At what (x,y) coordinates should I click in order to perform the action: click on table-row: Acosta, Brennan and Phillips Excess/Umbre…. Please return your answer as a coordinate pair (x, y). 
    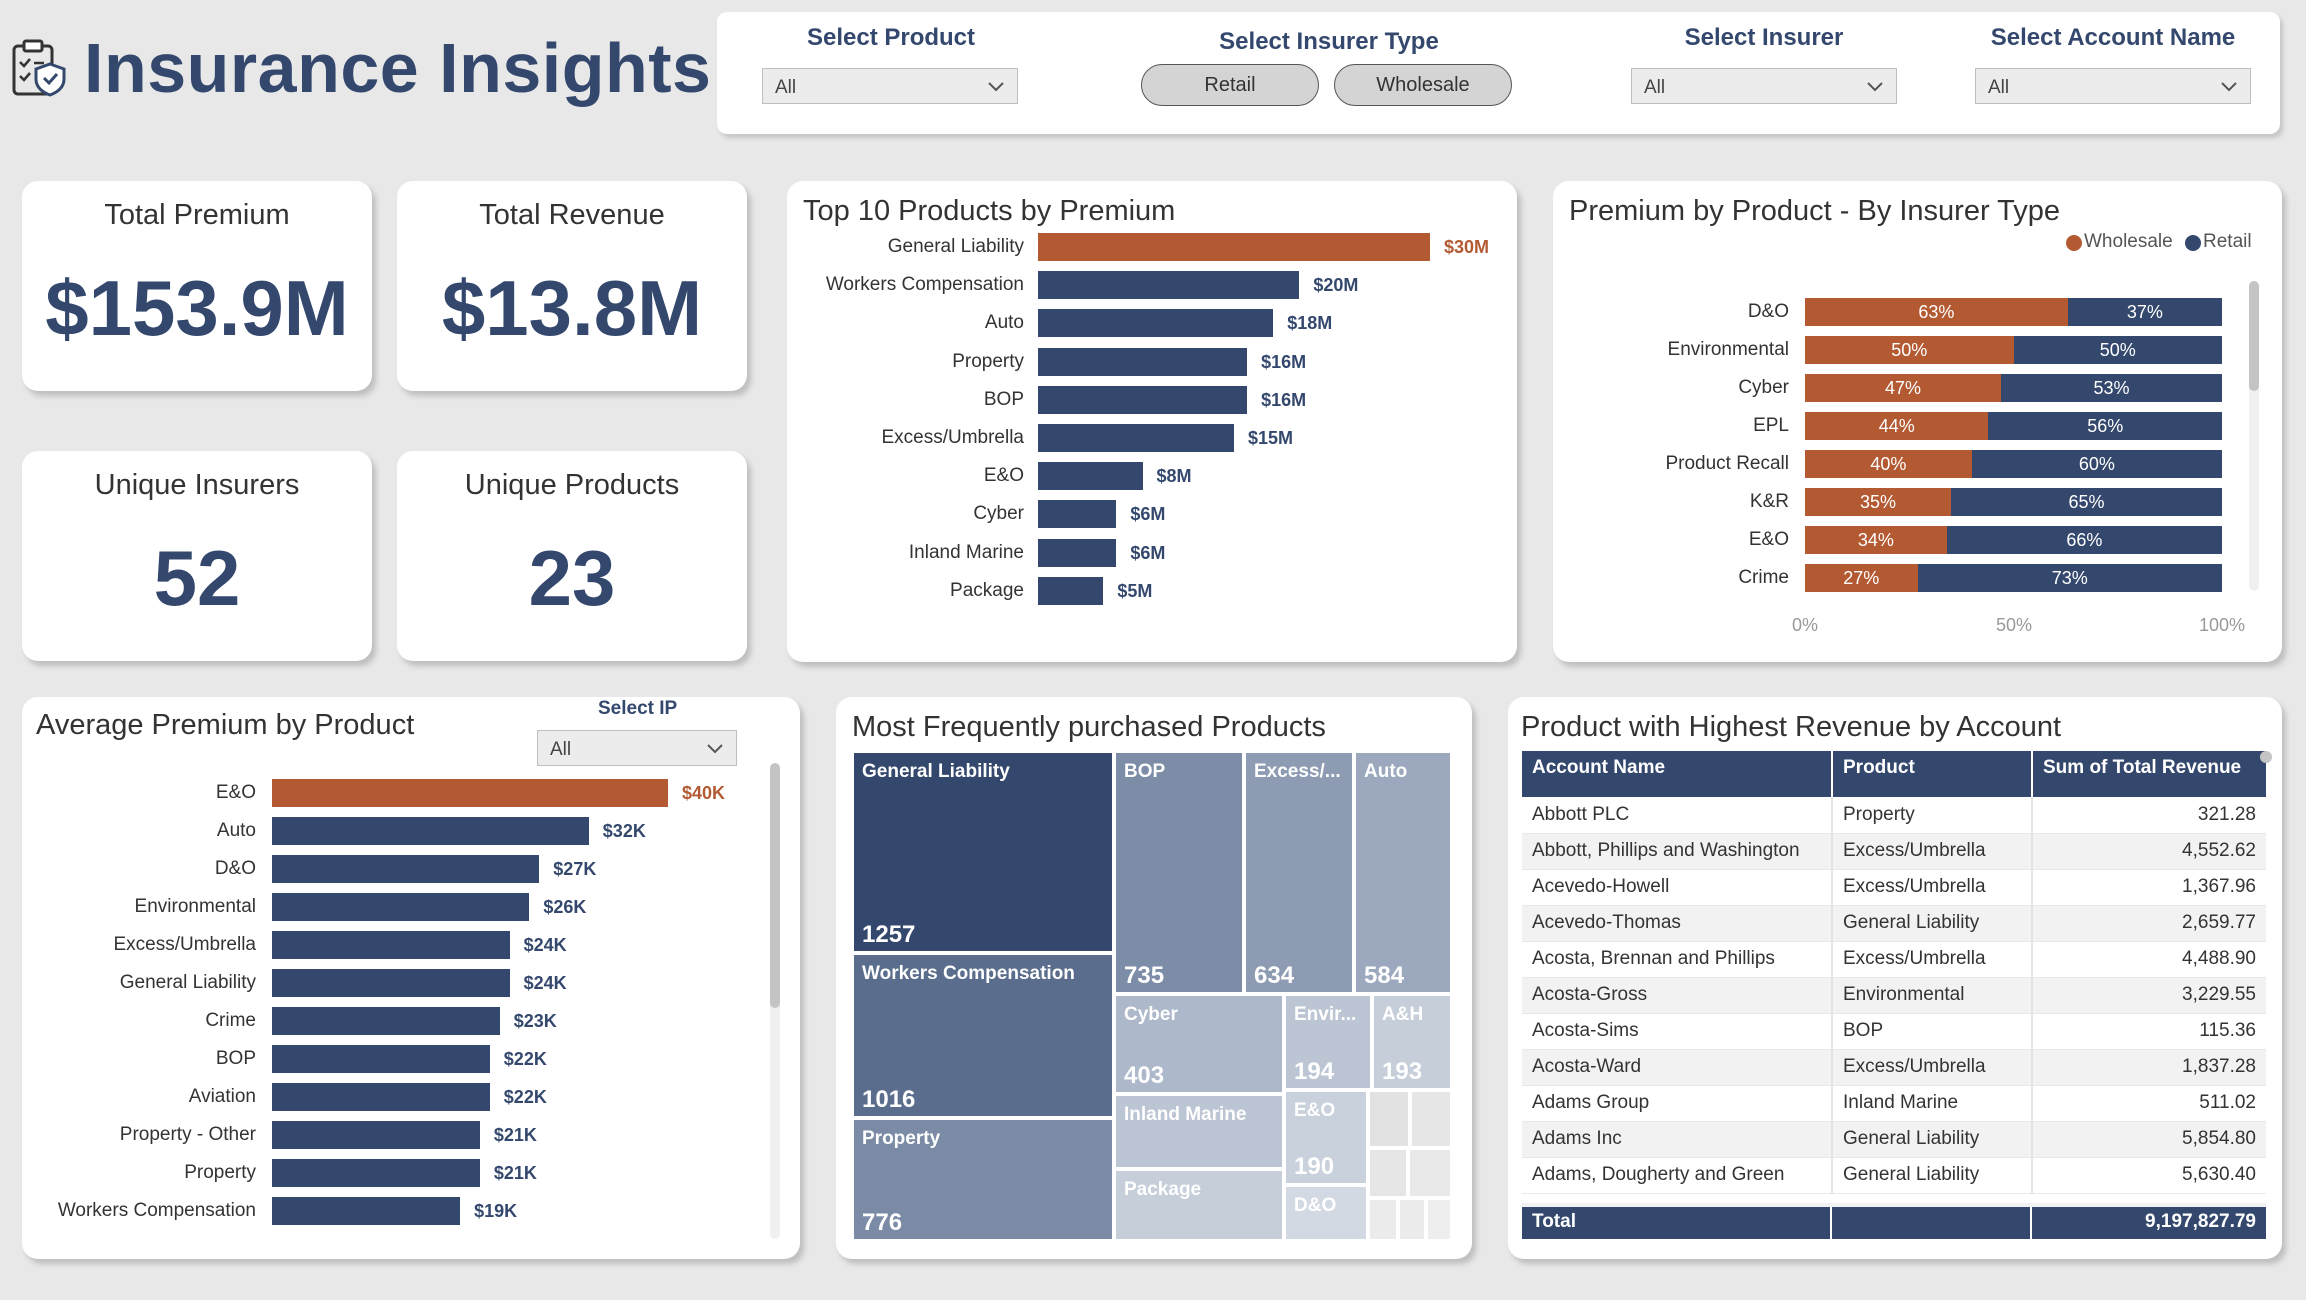
    Looking at the image, I should click on (1894, 959).